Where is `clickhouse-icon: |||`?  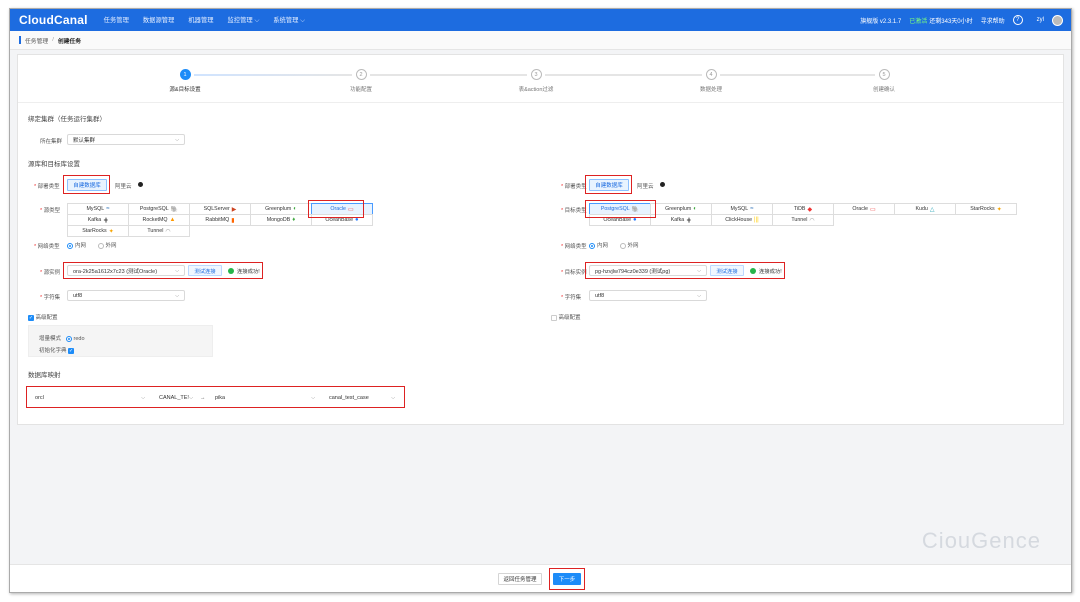
clickhouse-icon: ||| is located at coordinates (756, 220).